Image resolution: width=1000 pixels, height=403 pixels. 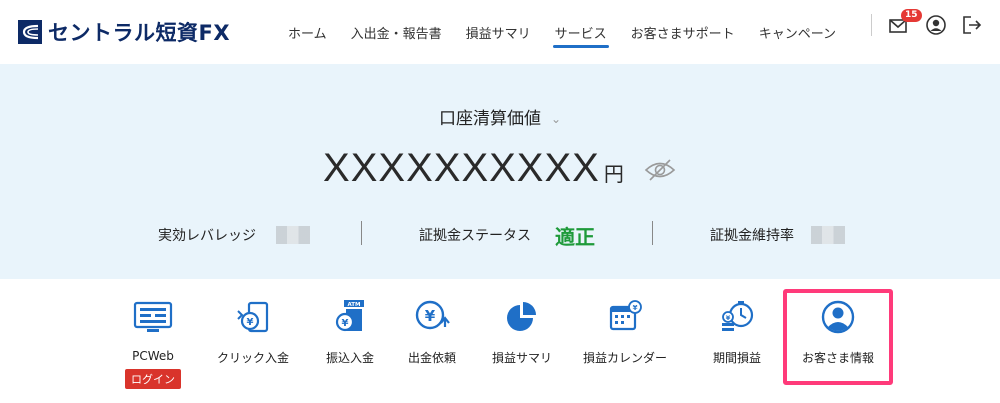 What do you see at coordinates (153, 316) in the screenshot?
I see `pc-web-icon` at bounding box center [153, 316].